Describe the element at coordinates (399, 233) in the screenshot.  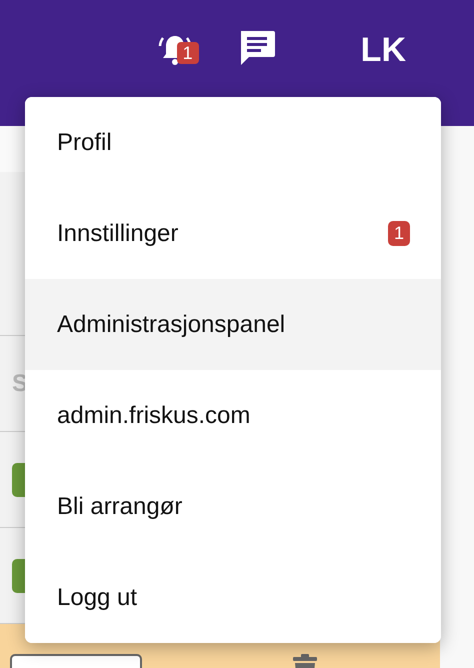
I see `menu-item-badge: 1` at that location.